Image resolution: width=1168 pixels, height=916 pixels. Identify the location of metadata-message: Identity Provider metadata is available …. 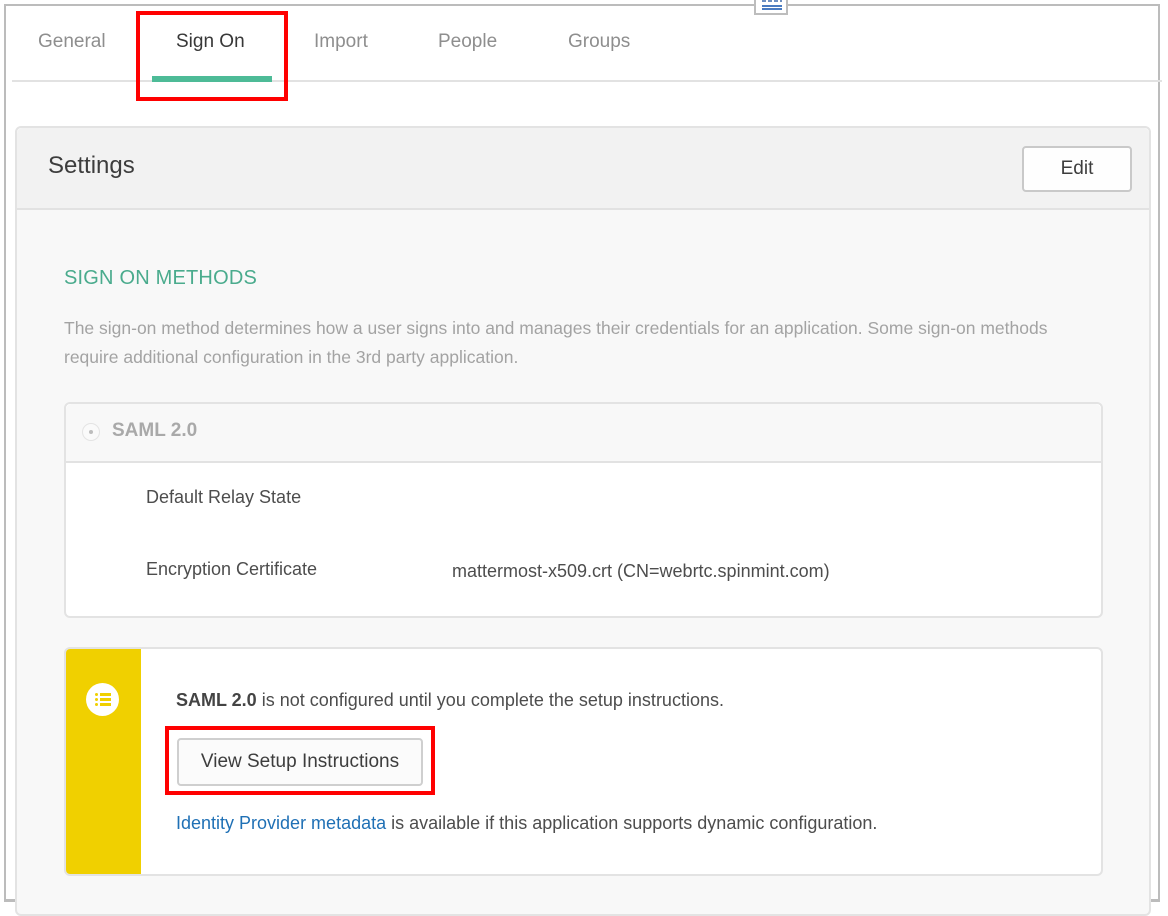
(526, 823).